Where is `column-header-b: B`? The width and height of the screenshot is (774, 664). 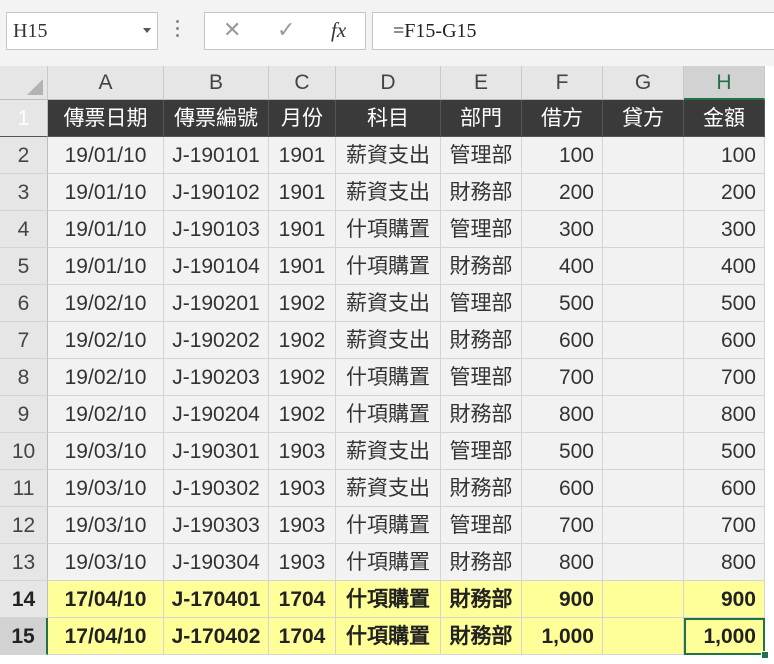 column-header-b: B is located at coordinates (216, 83).